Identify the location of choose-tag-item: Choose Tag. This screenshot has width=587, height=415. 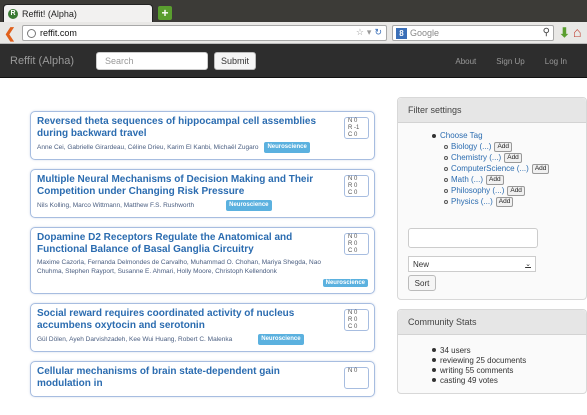
(504, 135).